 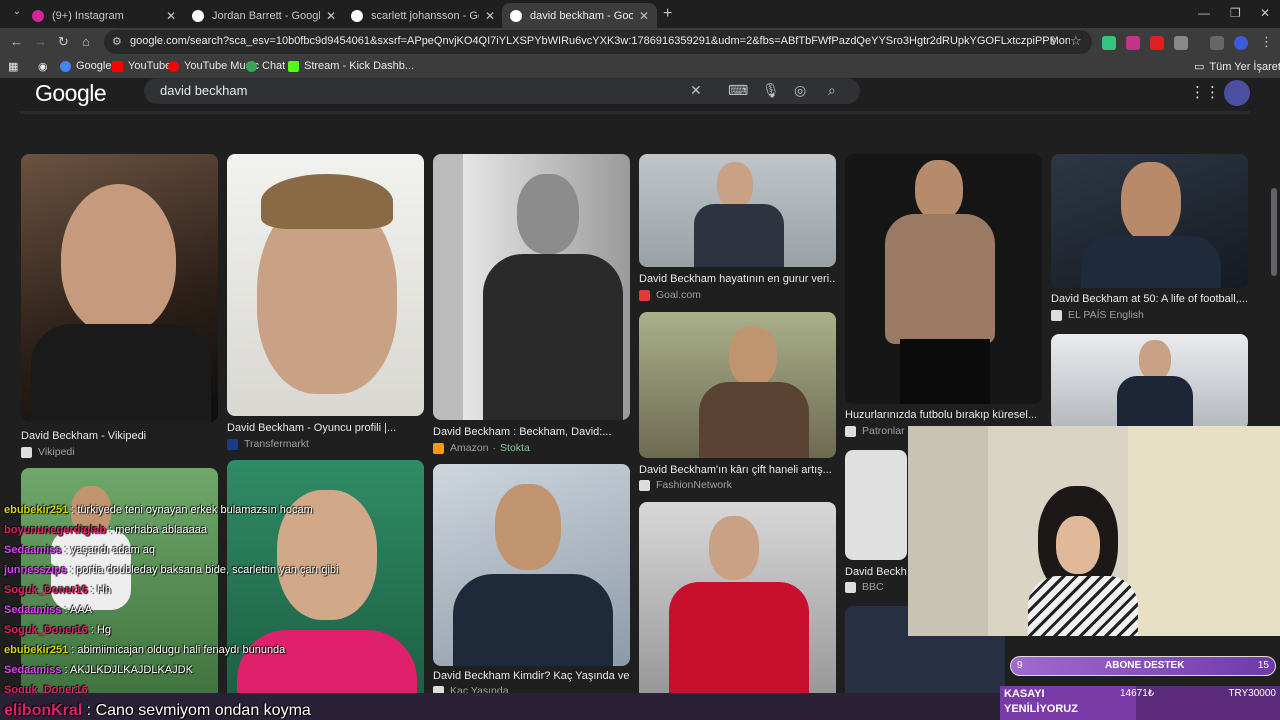 What do you see at coordinates (274, 66) in the screenshot?
I see `bookmark-label: Chat` at bounding box center [274, 66].